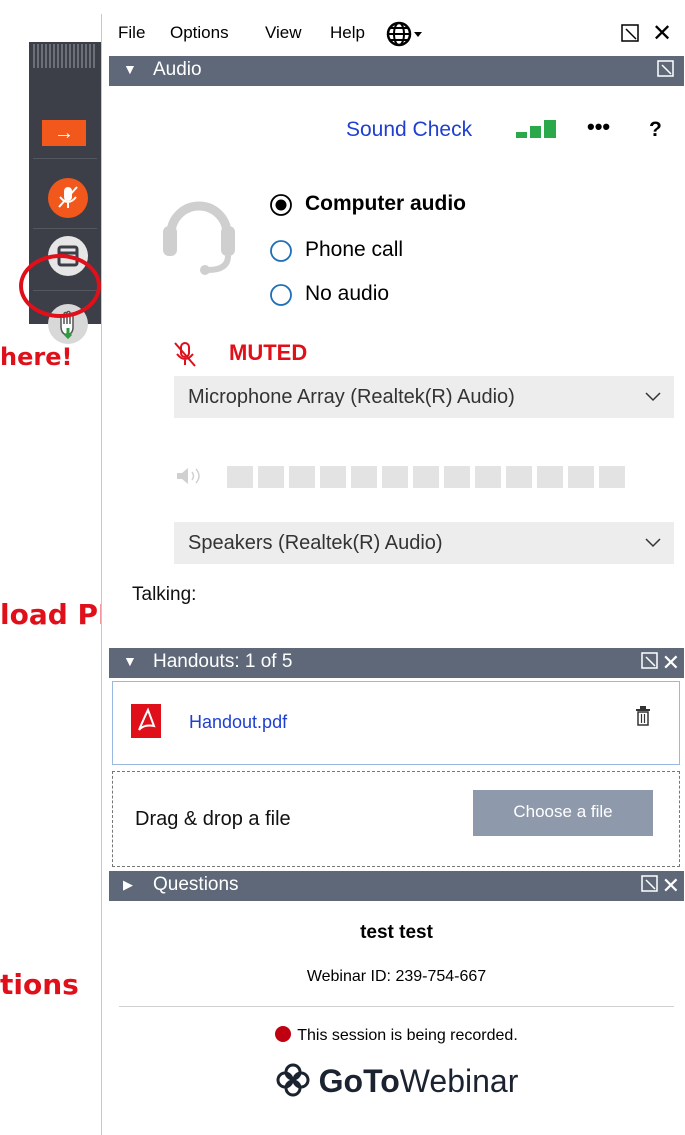 This screenshot has width=685, height=1135. I want to click on drop-text: Drag & drop a file, so click(213, 819).